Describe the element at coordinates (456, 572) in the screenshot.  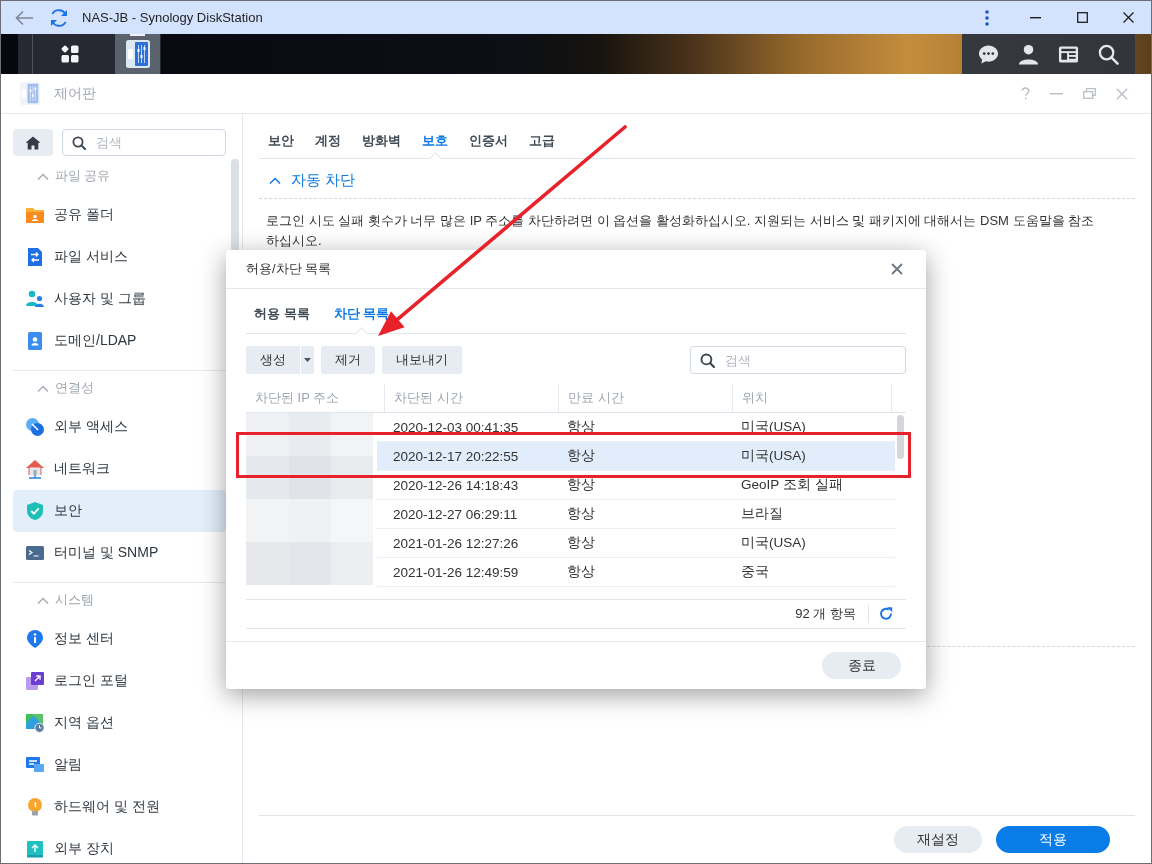
I see `table-cell-text: 2021-01-26 12:49:59` at that location.